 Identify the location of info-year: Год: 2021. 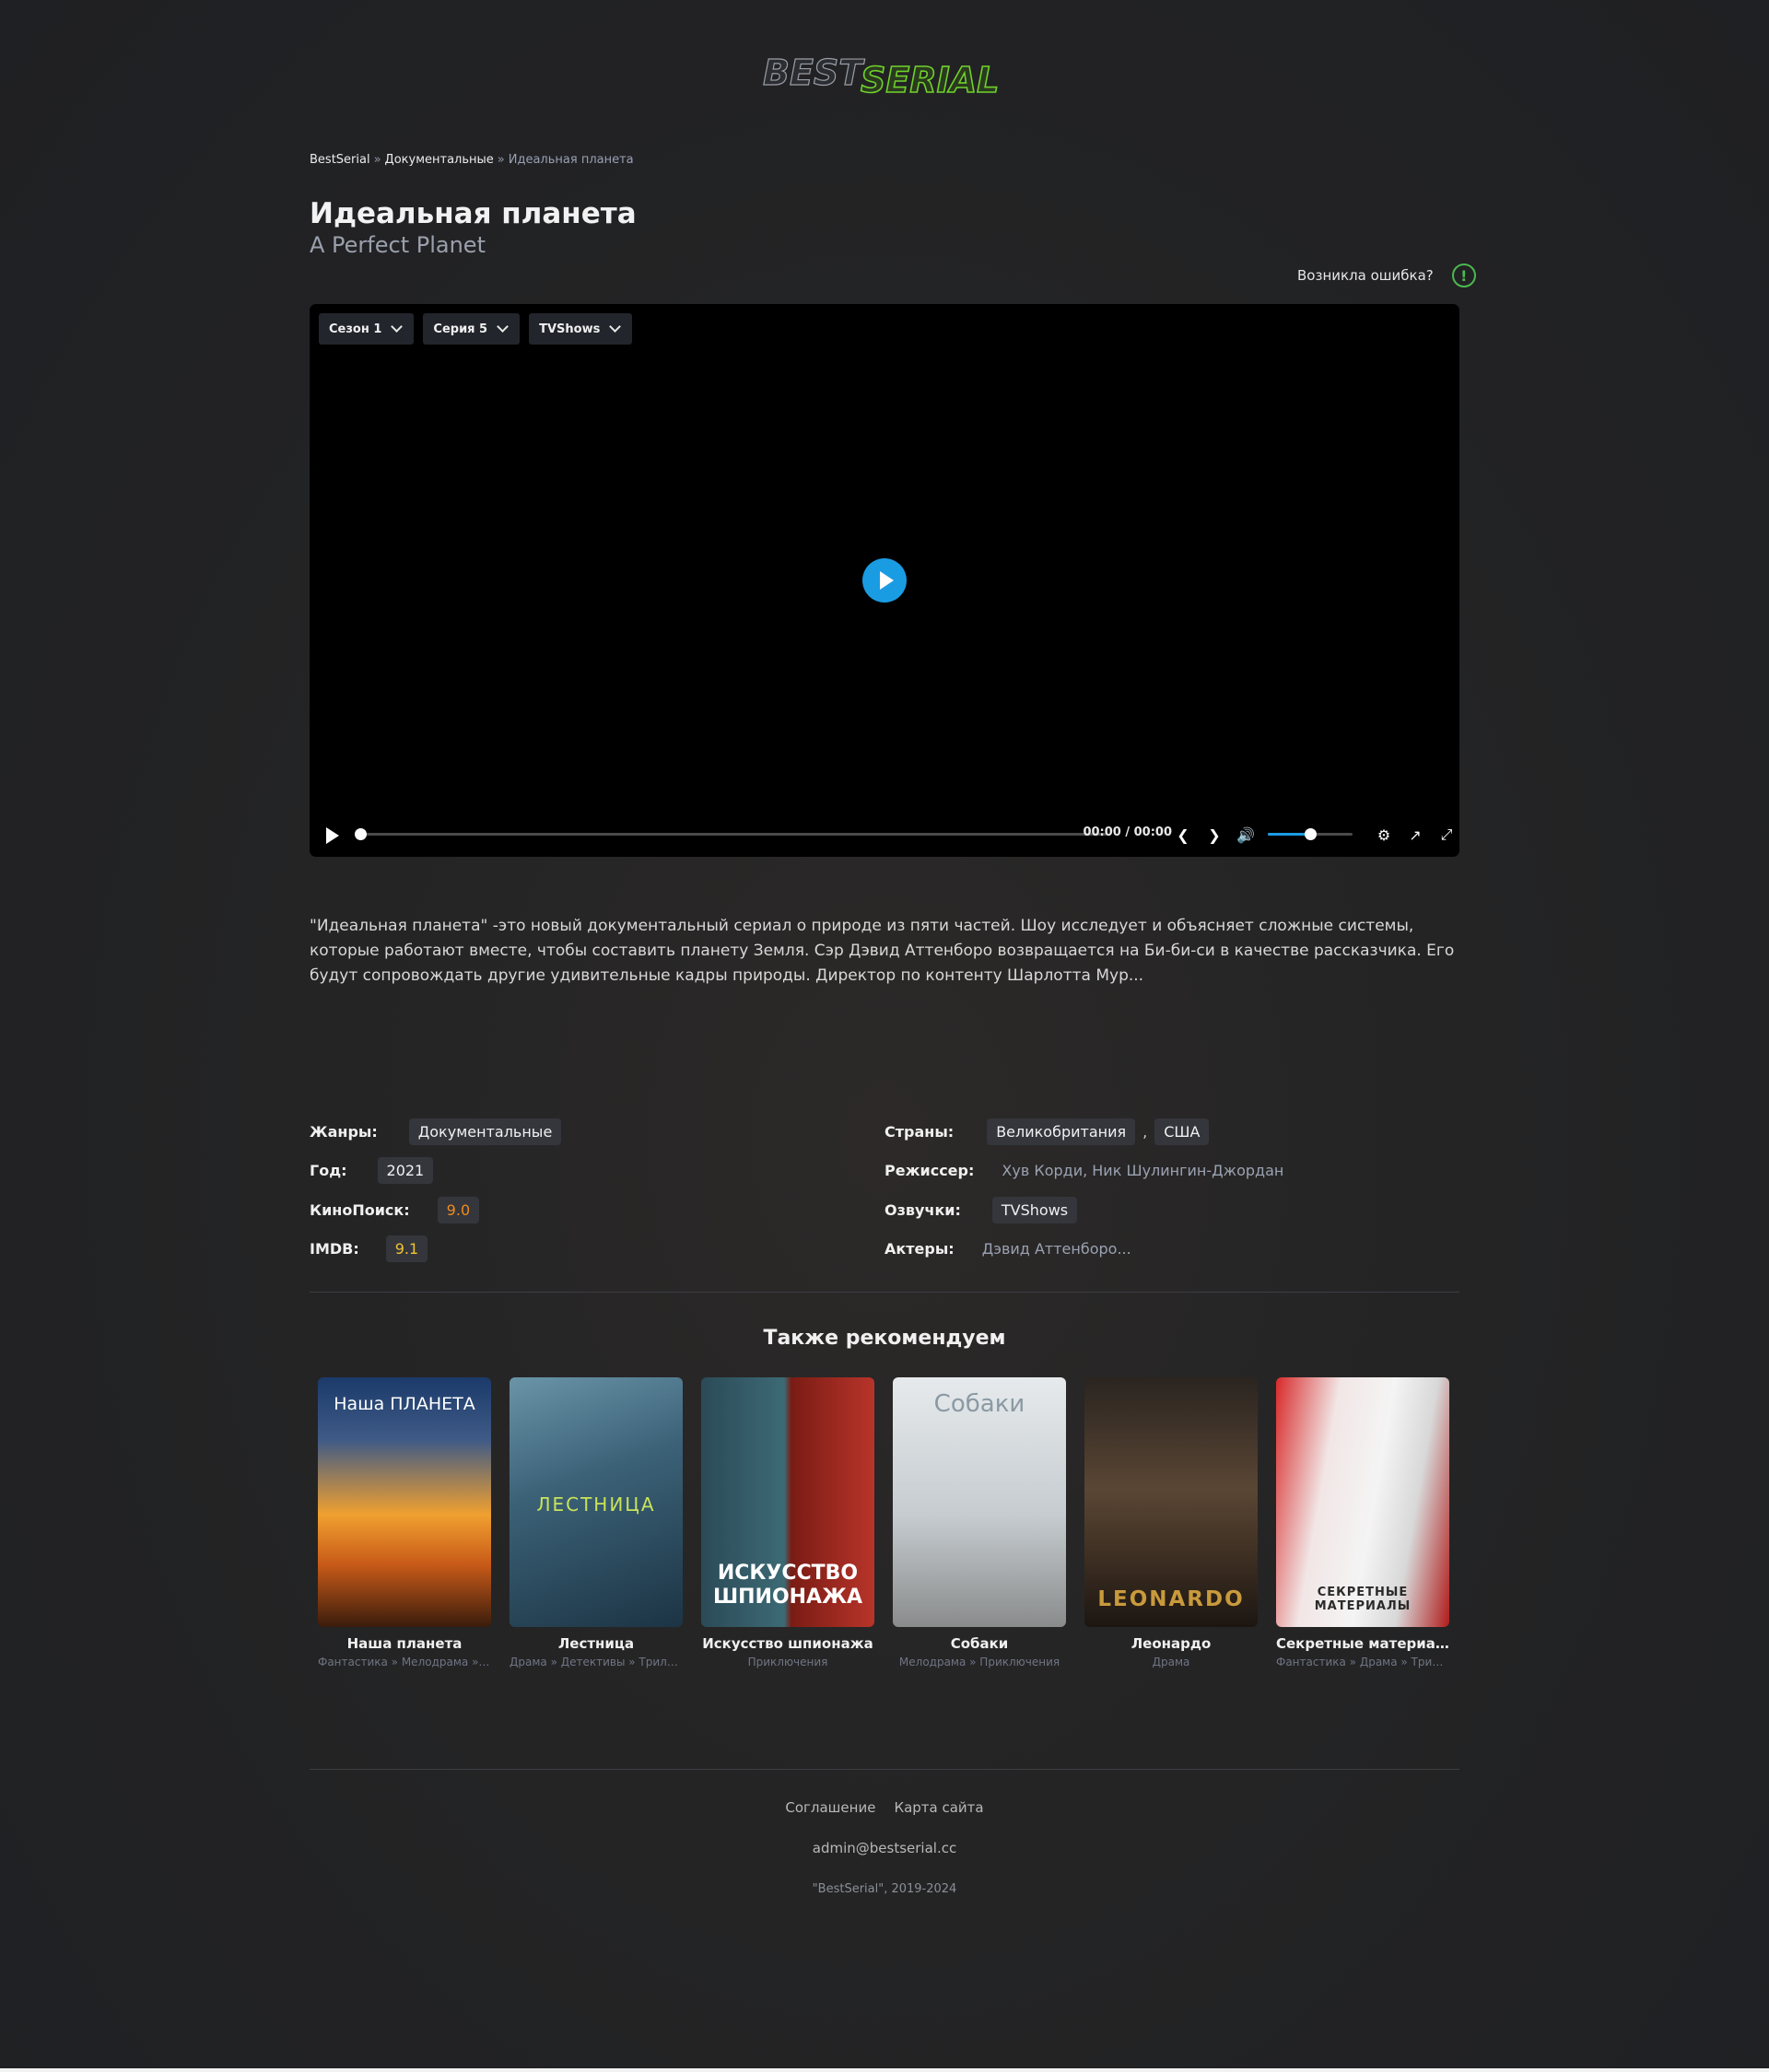
(372, 1170).